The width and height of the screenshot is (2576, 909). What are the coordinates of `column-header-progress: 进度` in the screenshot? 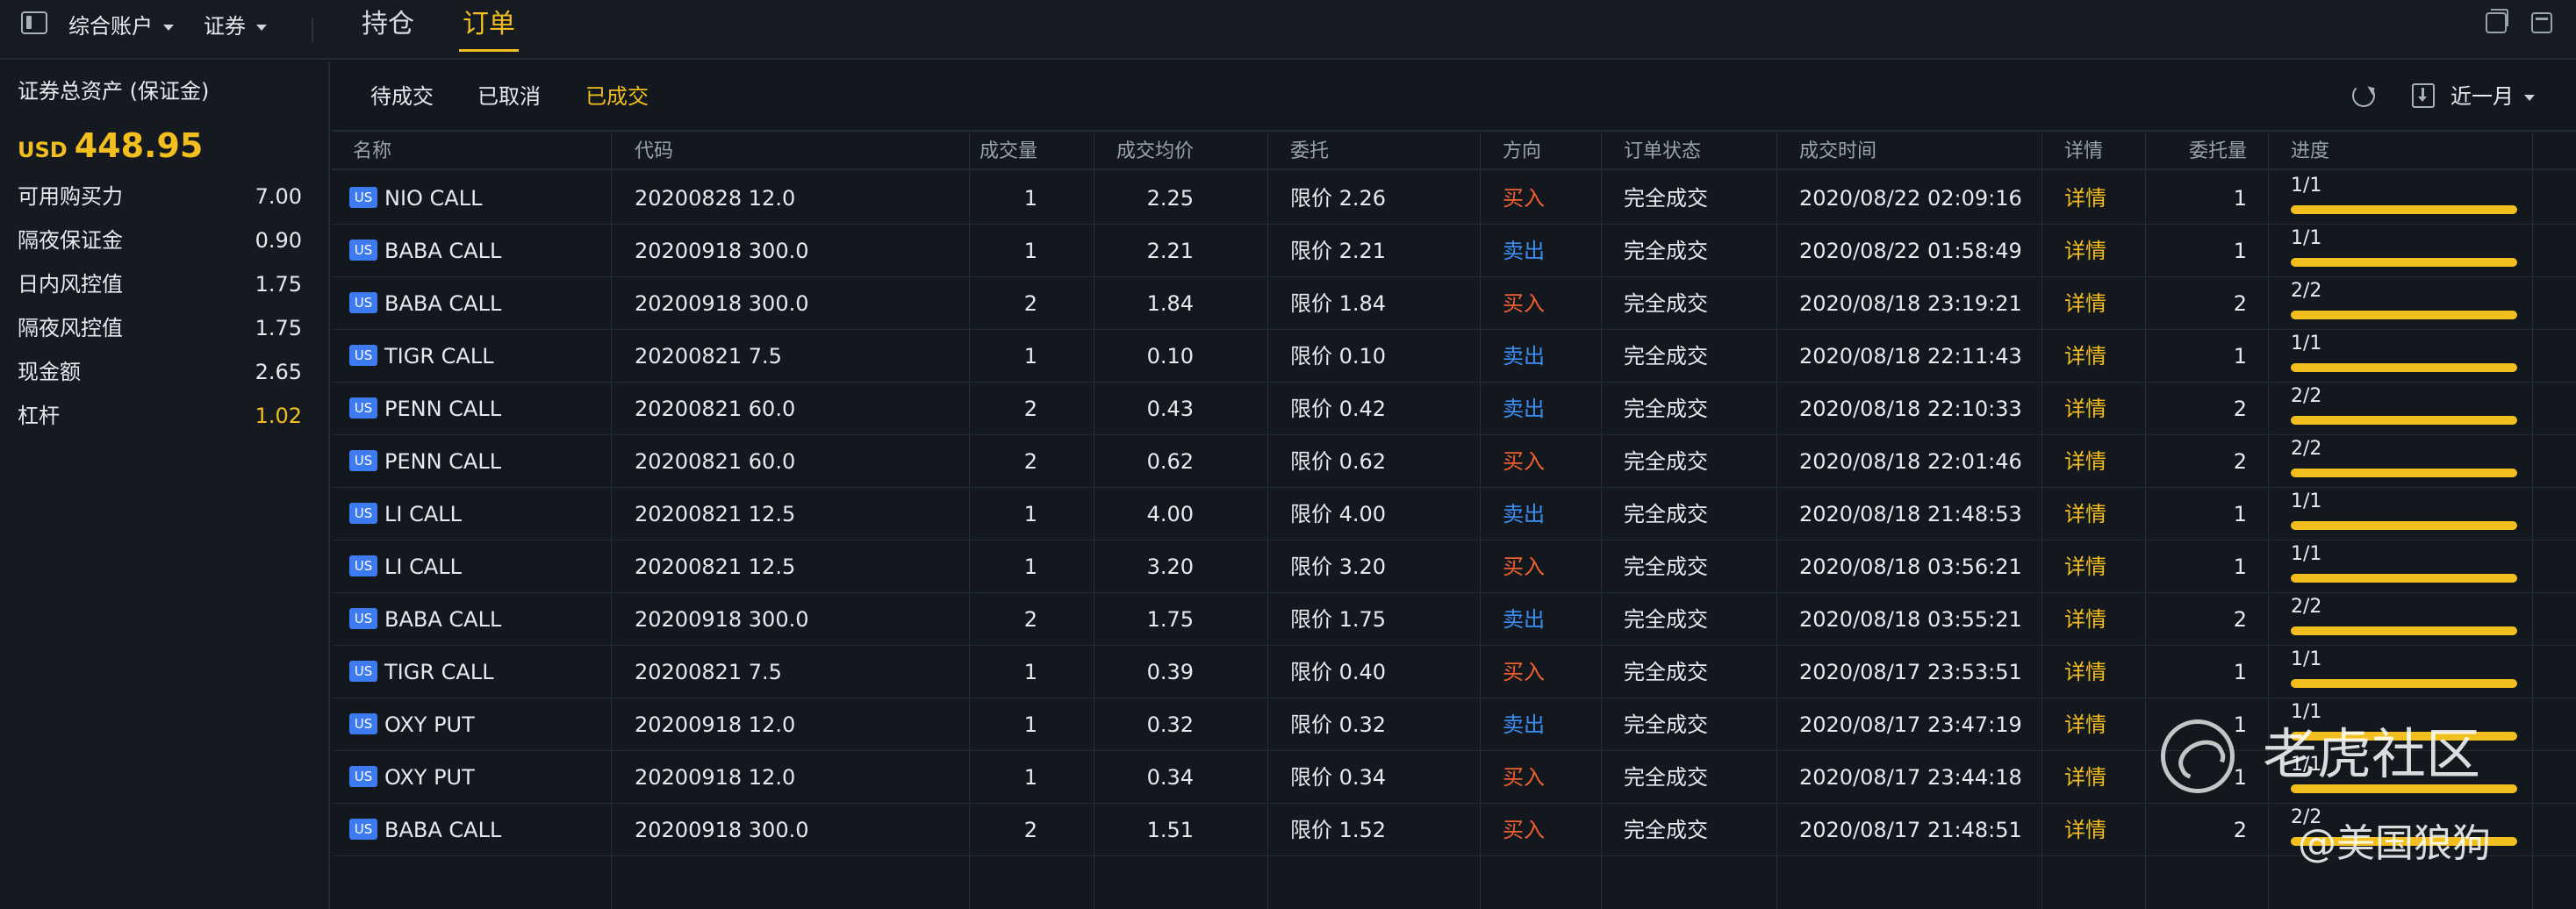 It's located at (2310, 151).